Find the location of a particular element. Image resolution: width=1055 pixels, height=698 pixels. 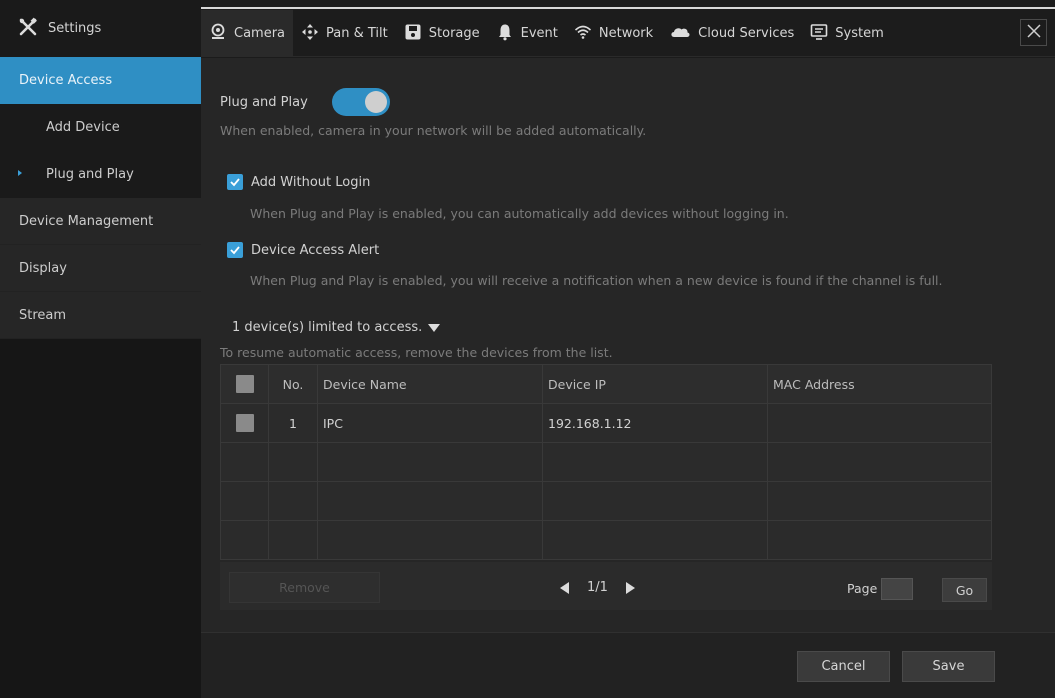

next-page-icon is located at coordinates (630, 587).